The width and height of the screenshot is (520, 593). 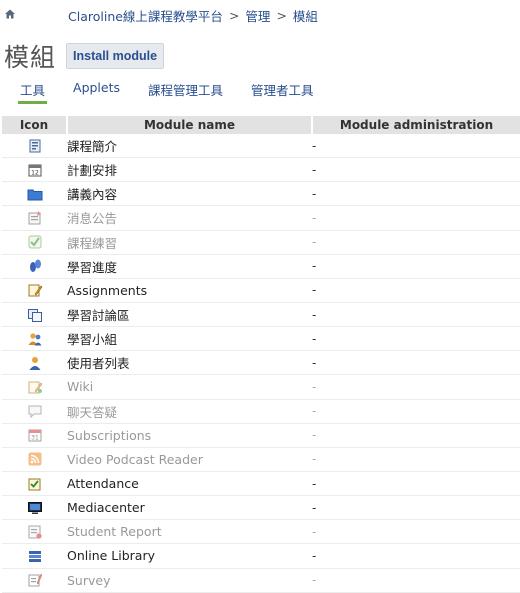 I want to click on table-row: 消息公告 -, so click(x=261, y=218).